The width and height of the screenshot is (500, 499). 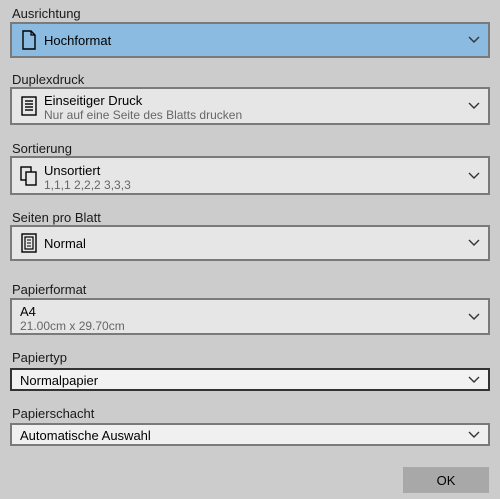 What do you see at coordinates (250, 243) in the screenshot?
I see `pages-per-sheet-dropdown: Normal` at bounding box center [250, 243].